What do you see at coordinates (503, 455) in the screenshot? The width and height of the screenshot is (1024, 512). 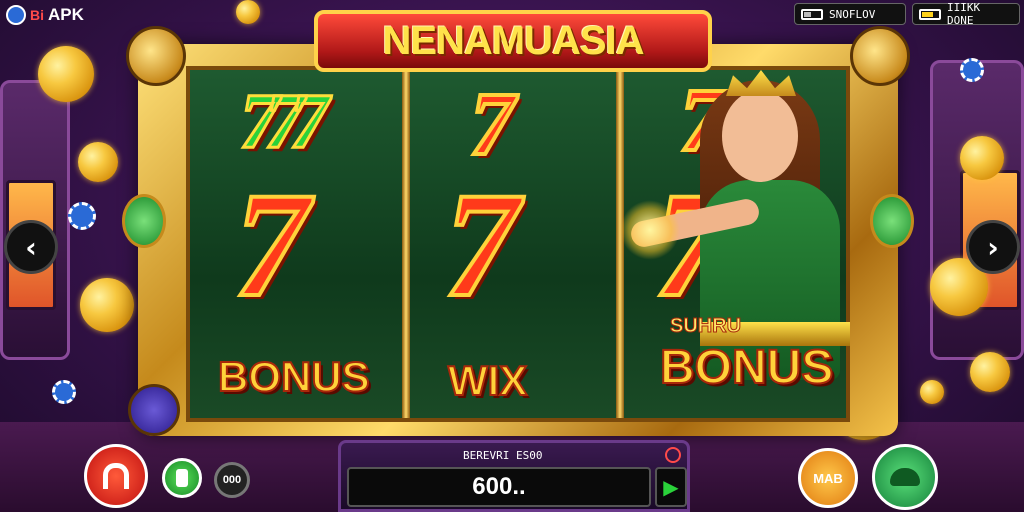 I see `bet-title: BEREVRI ES00` at bounding box center [503, 455].